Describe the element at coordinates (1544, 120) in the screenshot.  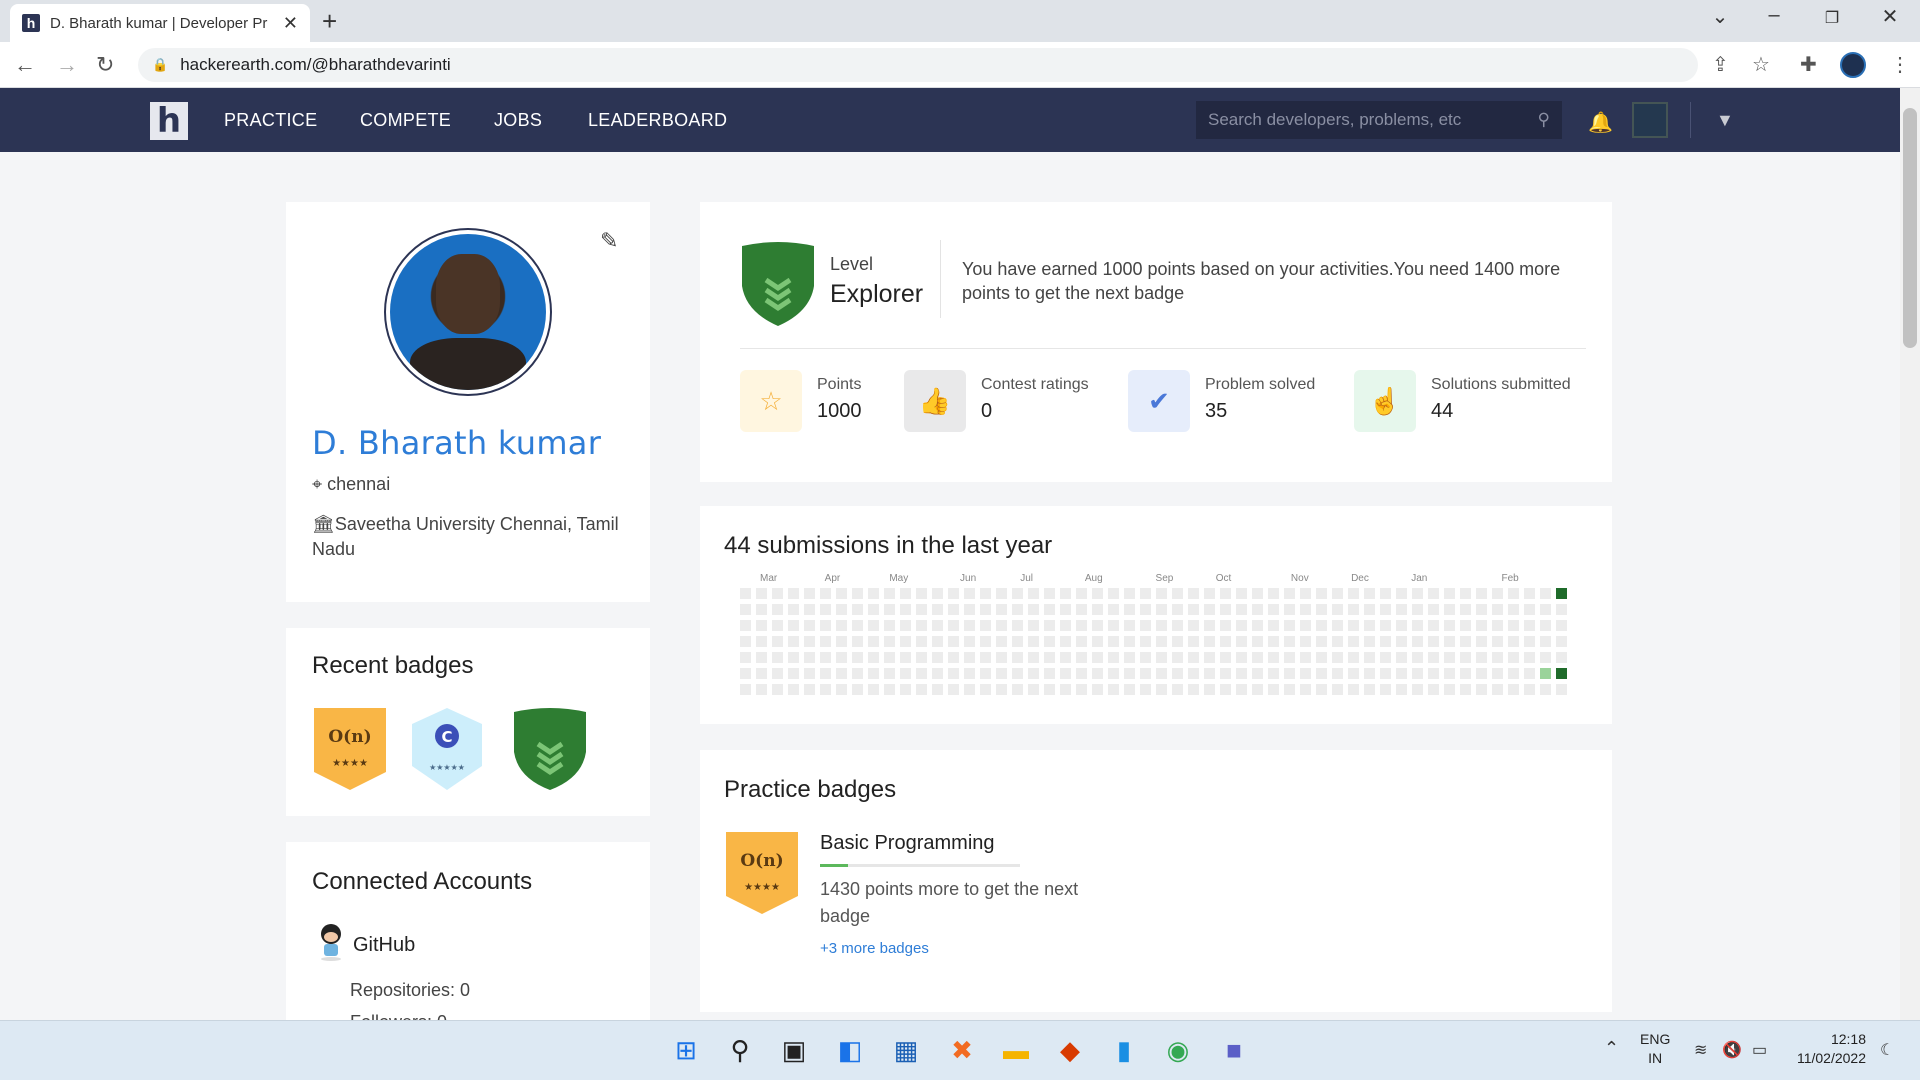
I see `search-icon: ⚲` at that location.